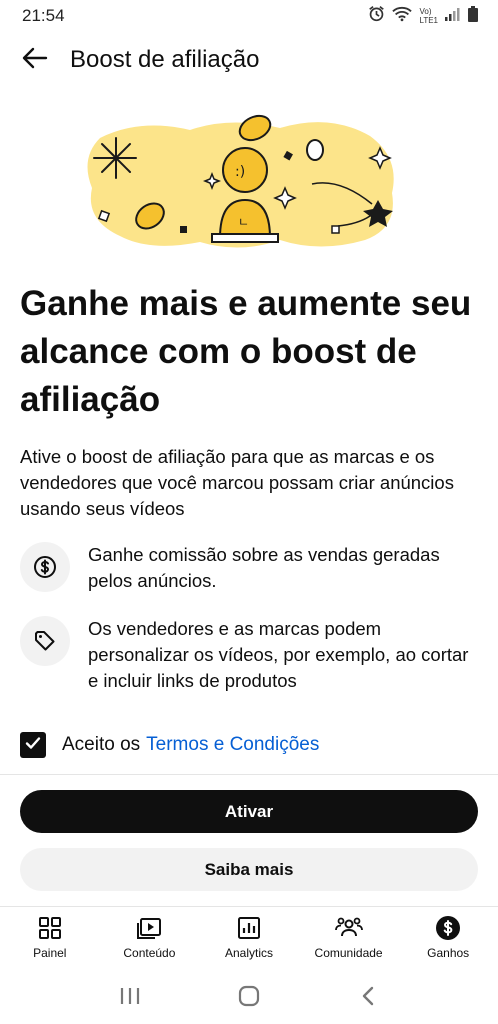  Describe the element at coordinates (149, 928) in the screenshot. I see `content-icon` at that location.